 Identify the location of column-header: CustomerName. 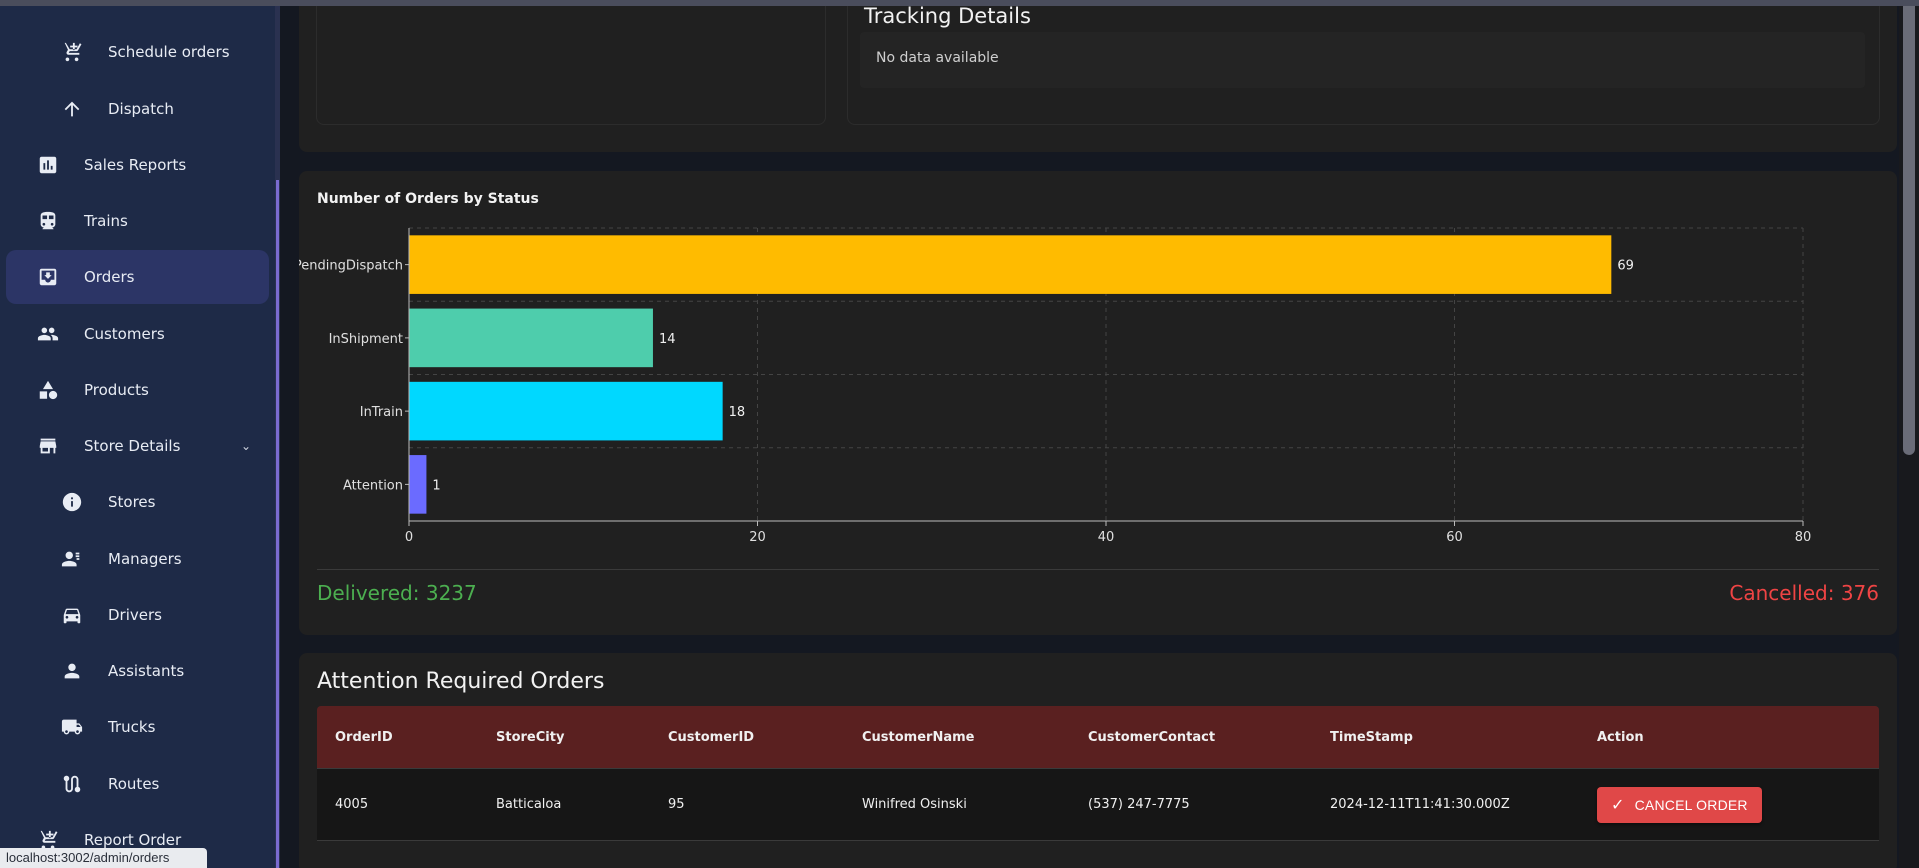
(918, 737).